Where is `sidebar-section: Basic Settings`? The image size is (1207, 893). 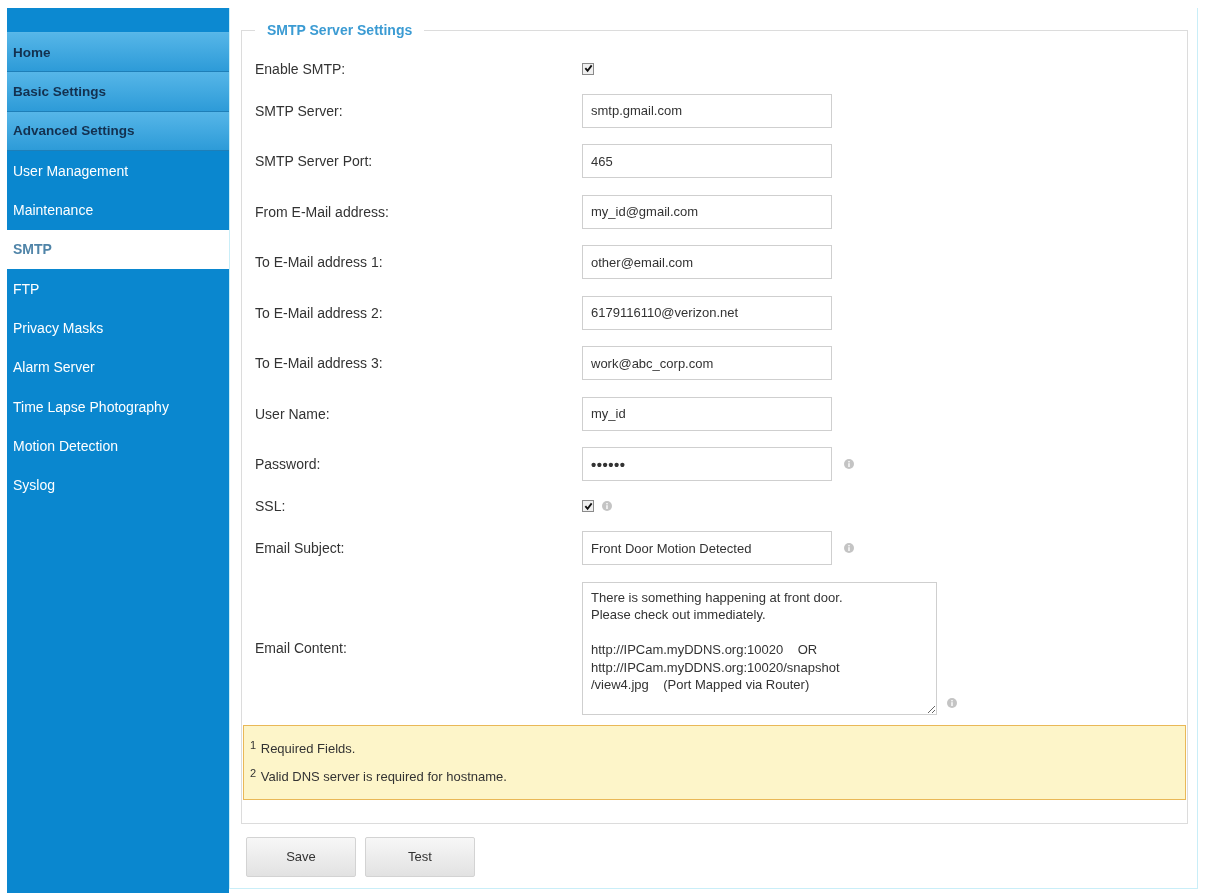
sidebar-section: Basic Settings is located at coordinates (118, 92).